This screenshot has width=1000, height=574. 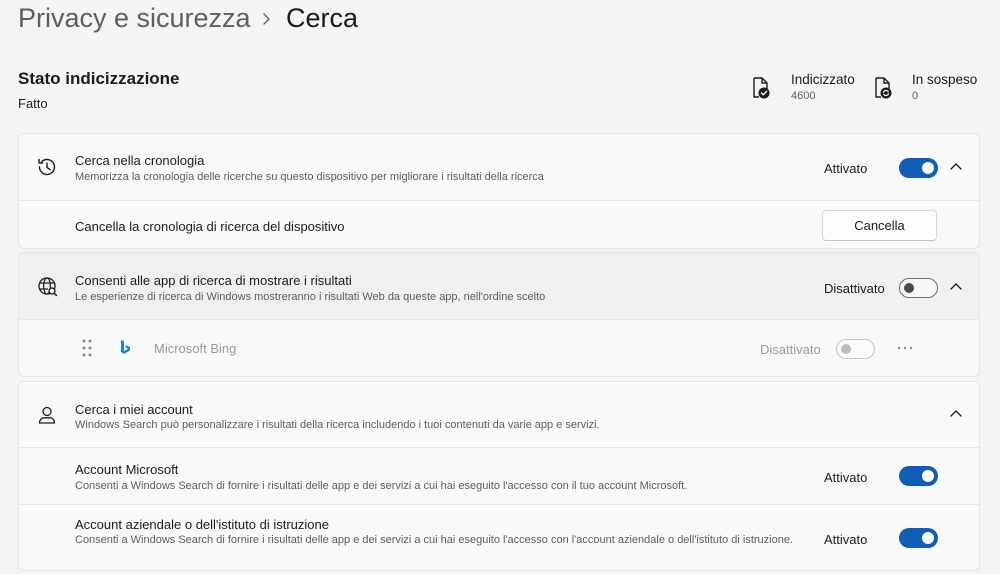 What do you see at coordinates (322, 18) in the screenshot?
I see `page-title: Cerca` at bounding box center [322, 18].